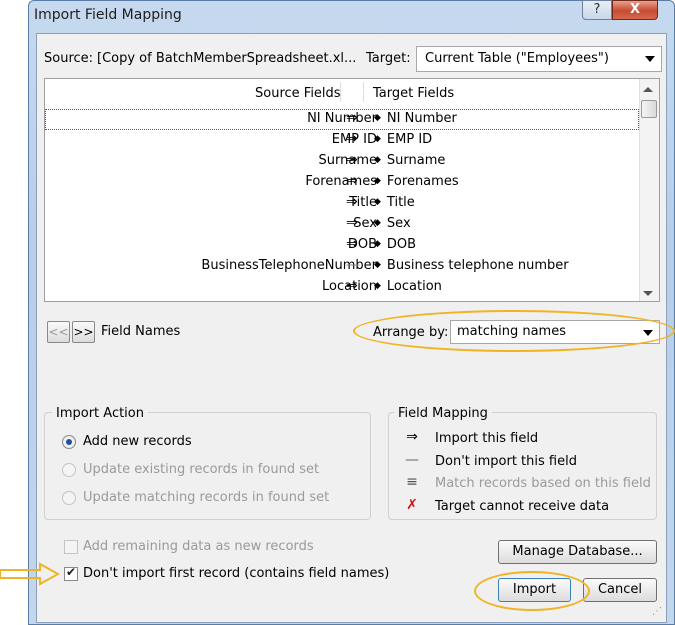 The height and width of the screenshot is (625, 675). What do you see at coordinates (414, 286) in the screenshot?
I see `target-field: Location` at bounding box center [414, 286].